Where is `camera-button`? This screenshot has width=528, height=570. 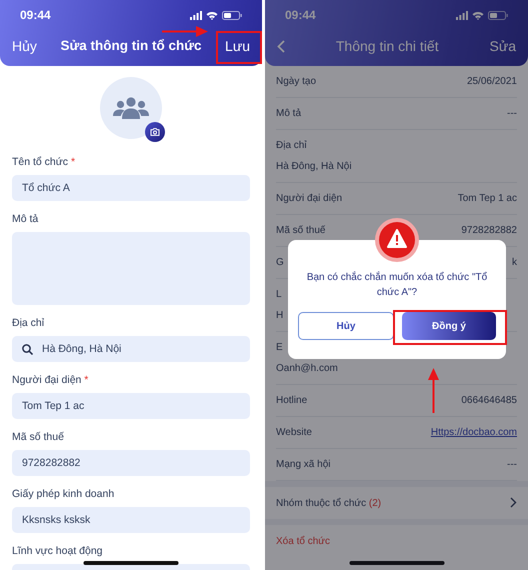 camera-button is located at coordinates (155, 132).